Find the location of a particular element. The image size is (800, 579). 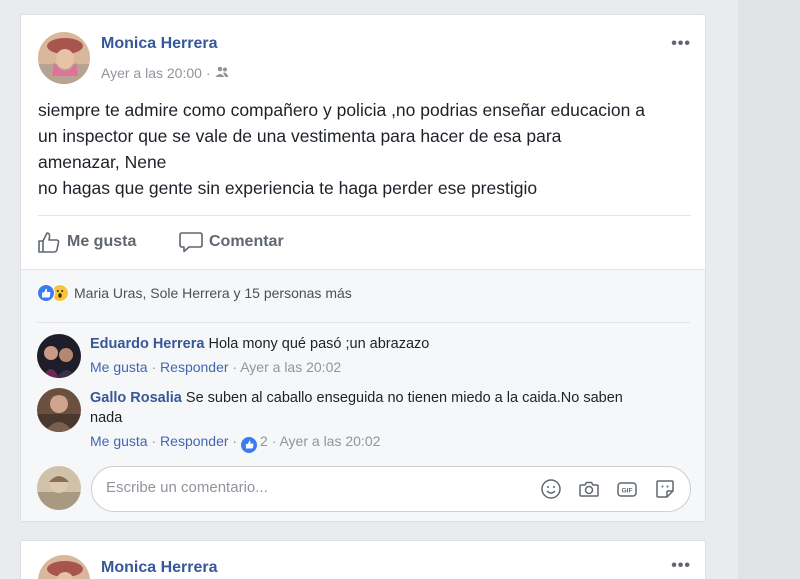

comment-text: Hola mony qué pasó ;un abrazazo is located at coordinates (319, 344).